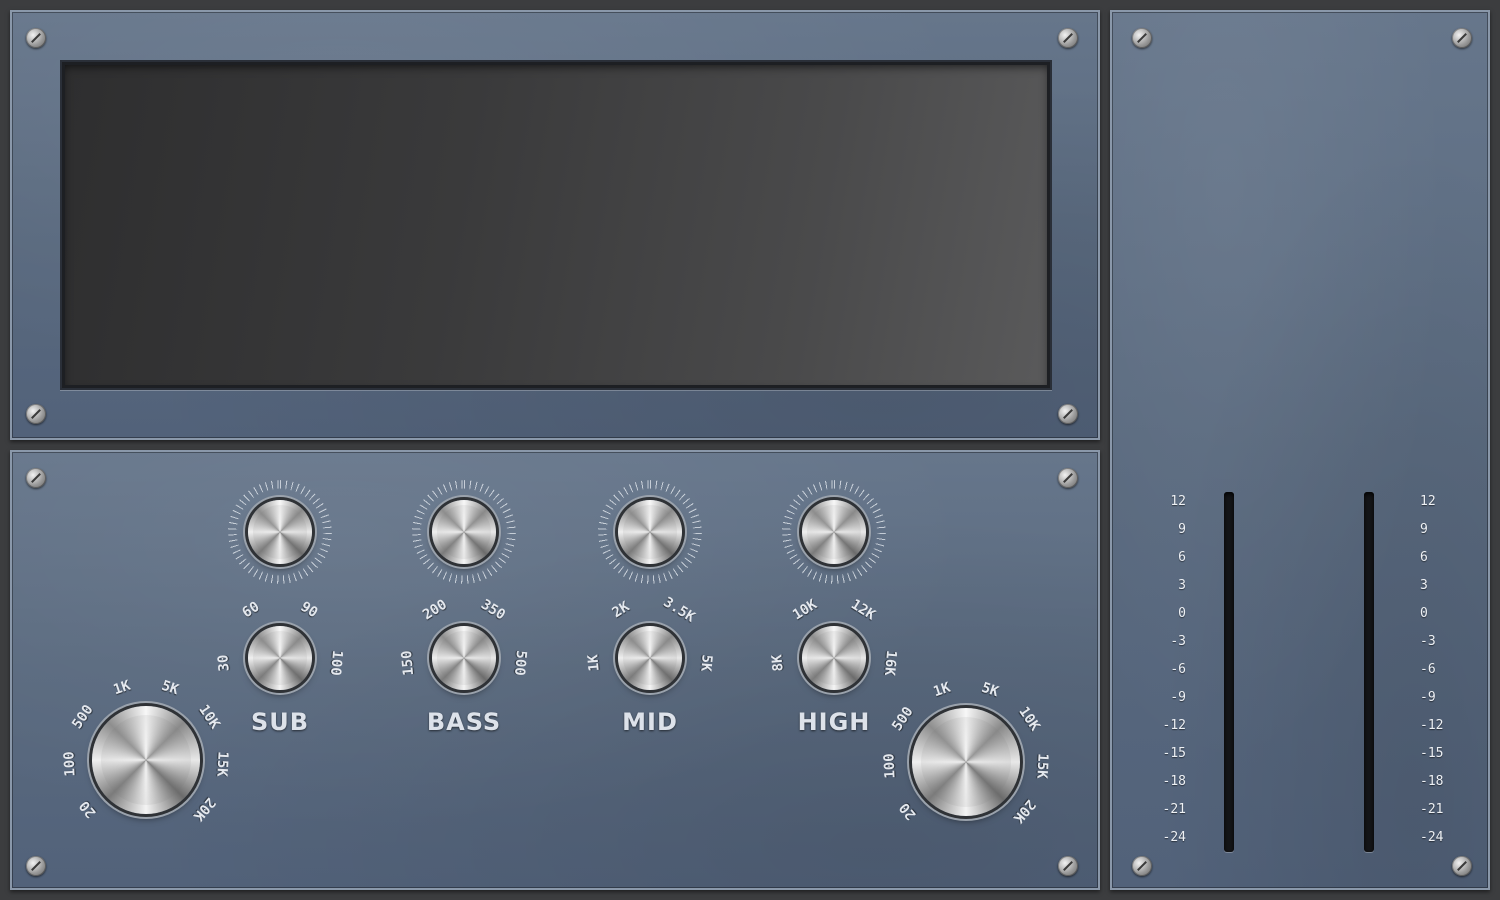  I want to click on mid-scale-label: 1K, so click(594, 662).